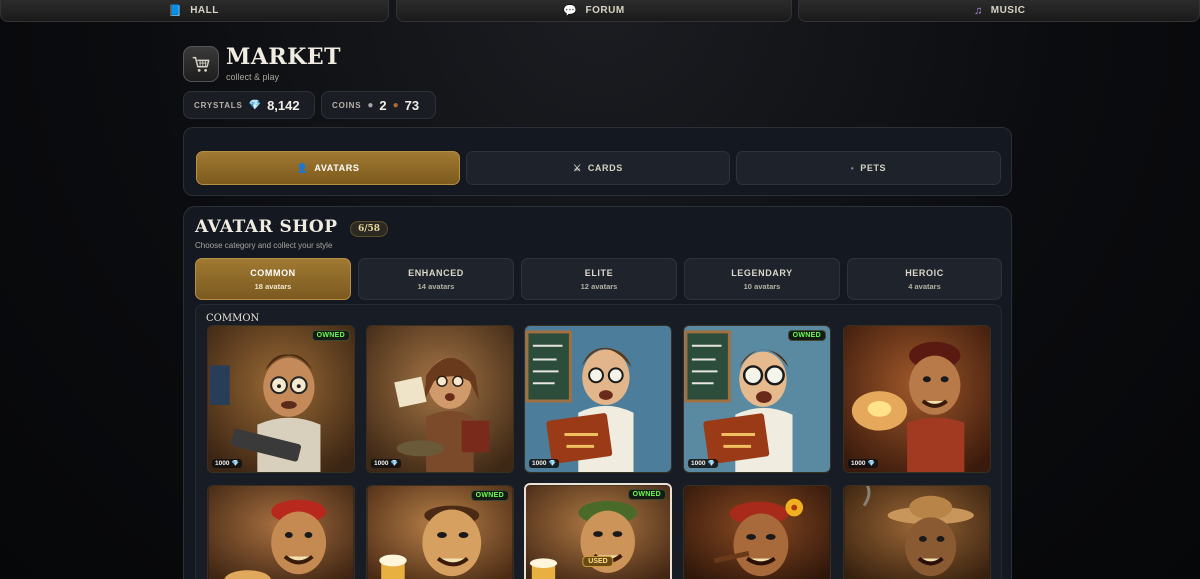 The height and width of the screenshot is (579, 1200). I want to click on category-count: 12 avatars, so click(599, 286).